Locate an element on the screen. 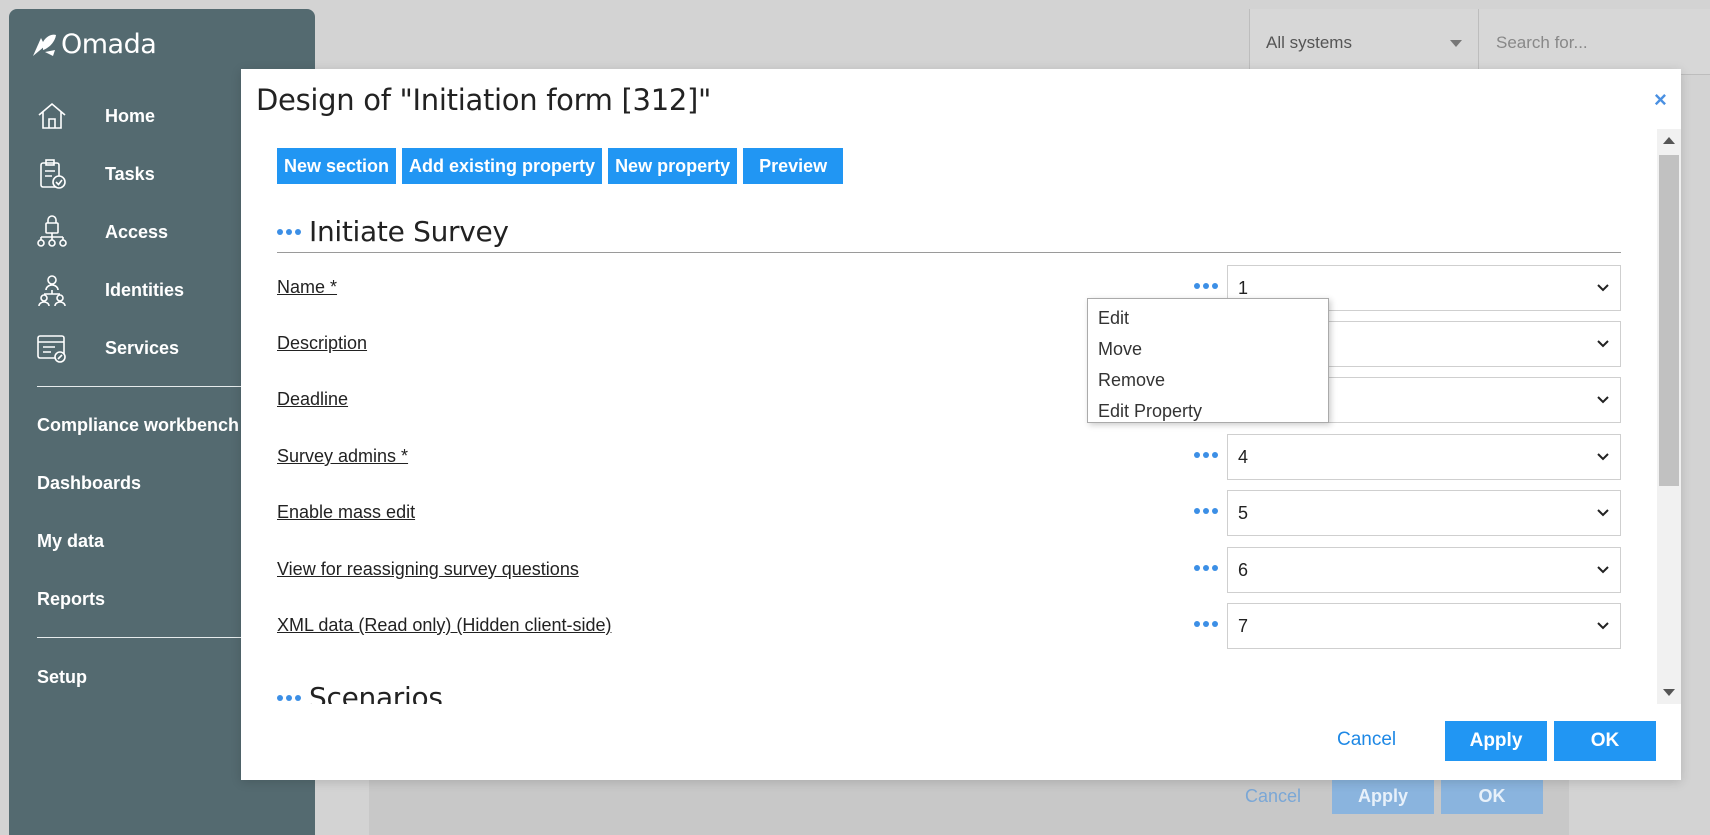 The height and width of the screenshot is (835, 1710). scroll-up-icon is located at coordinates (1669, 140).